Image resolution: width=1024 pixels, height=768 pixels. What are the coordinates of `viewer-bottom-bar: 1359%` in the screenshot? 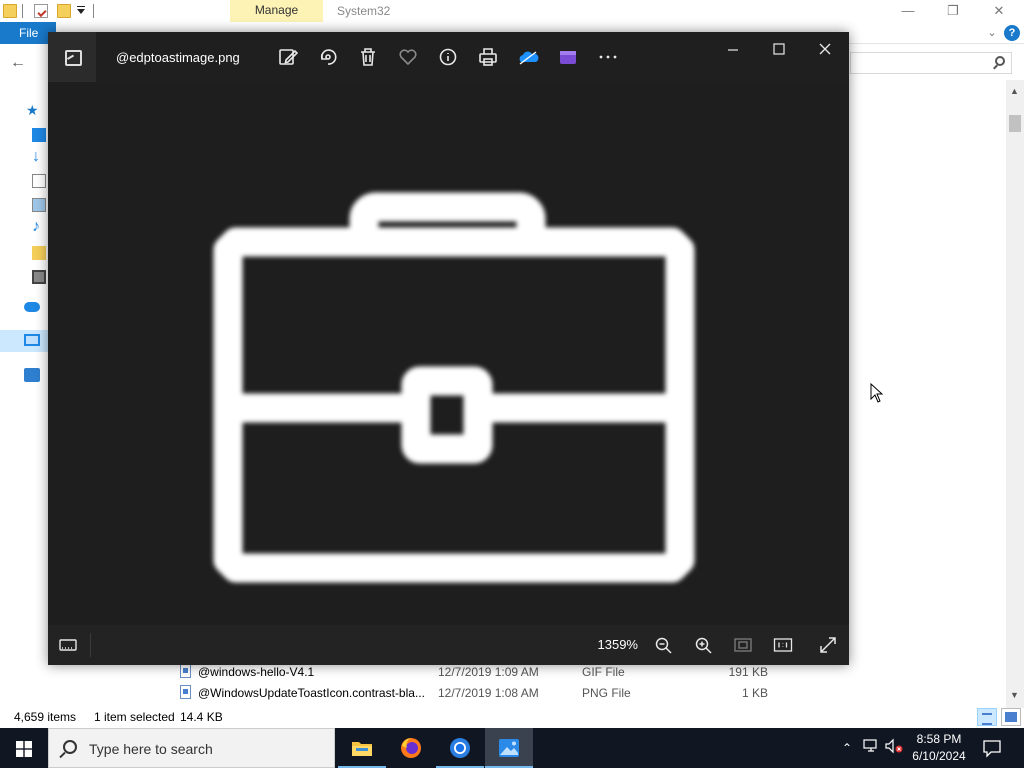 It's located at (448, 645).